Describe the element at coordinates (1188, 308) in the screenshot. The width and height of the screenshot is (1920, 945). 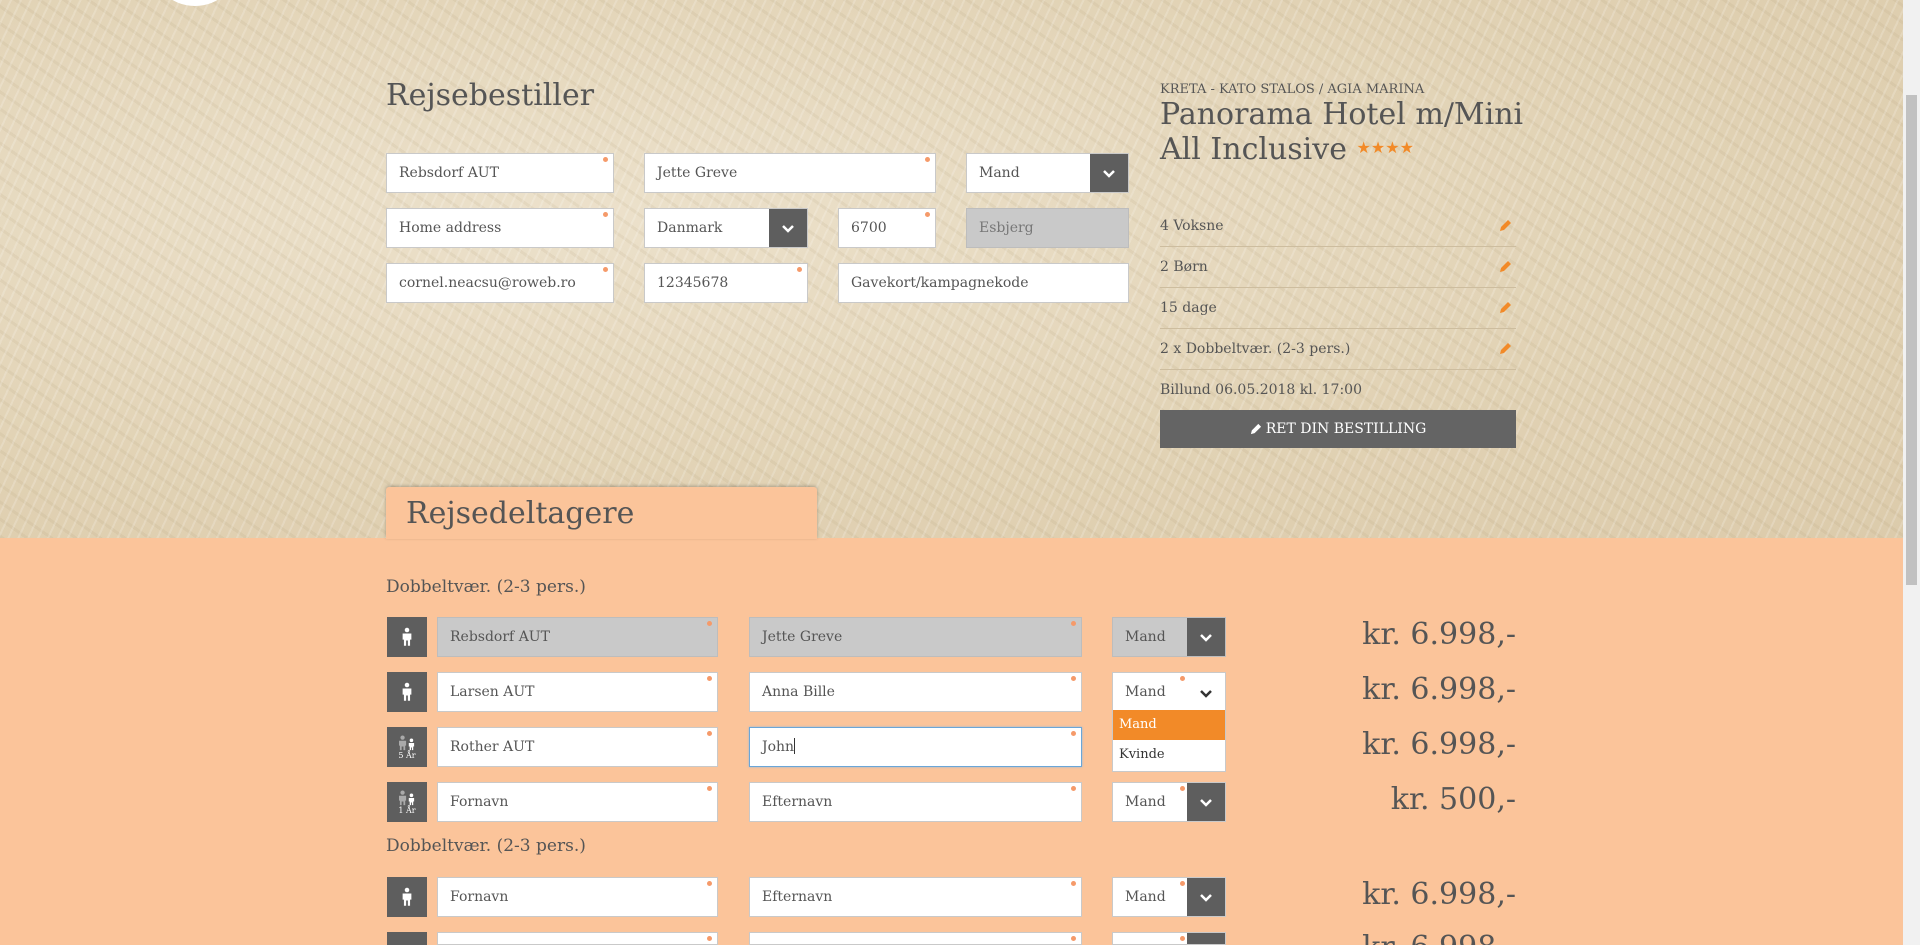
I see `summary-duration: 15 dage` at that location.